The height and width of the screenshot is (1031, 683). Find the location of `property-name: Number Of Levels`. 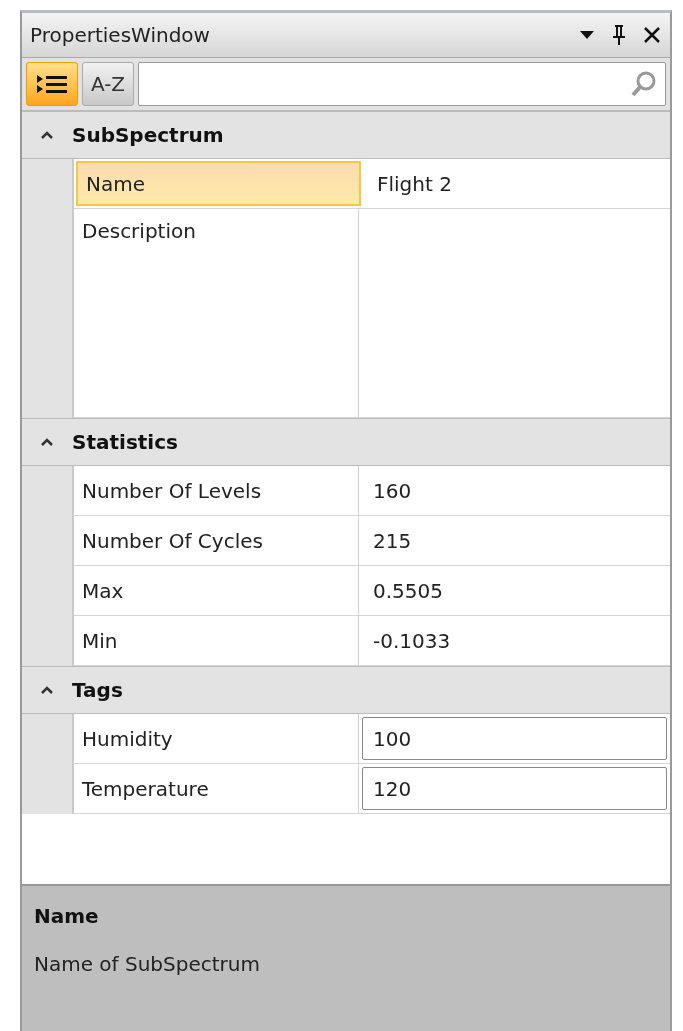

property-name: Number Of Levels is located at coordinates (216, 490).